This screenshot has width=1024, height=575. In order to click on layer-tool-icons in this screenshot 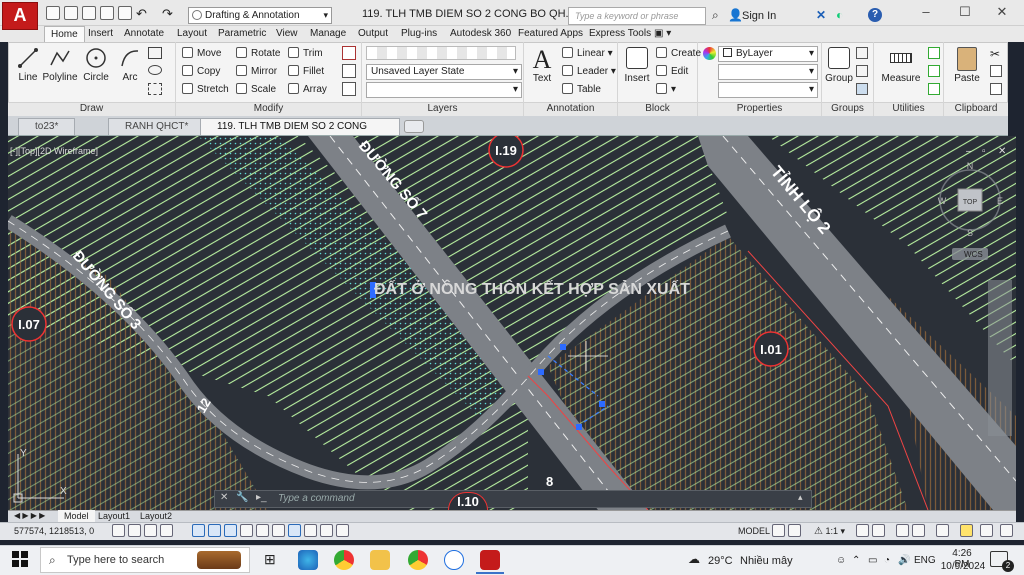, I will do `click(441, 53)`.